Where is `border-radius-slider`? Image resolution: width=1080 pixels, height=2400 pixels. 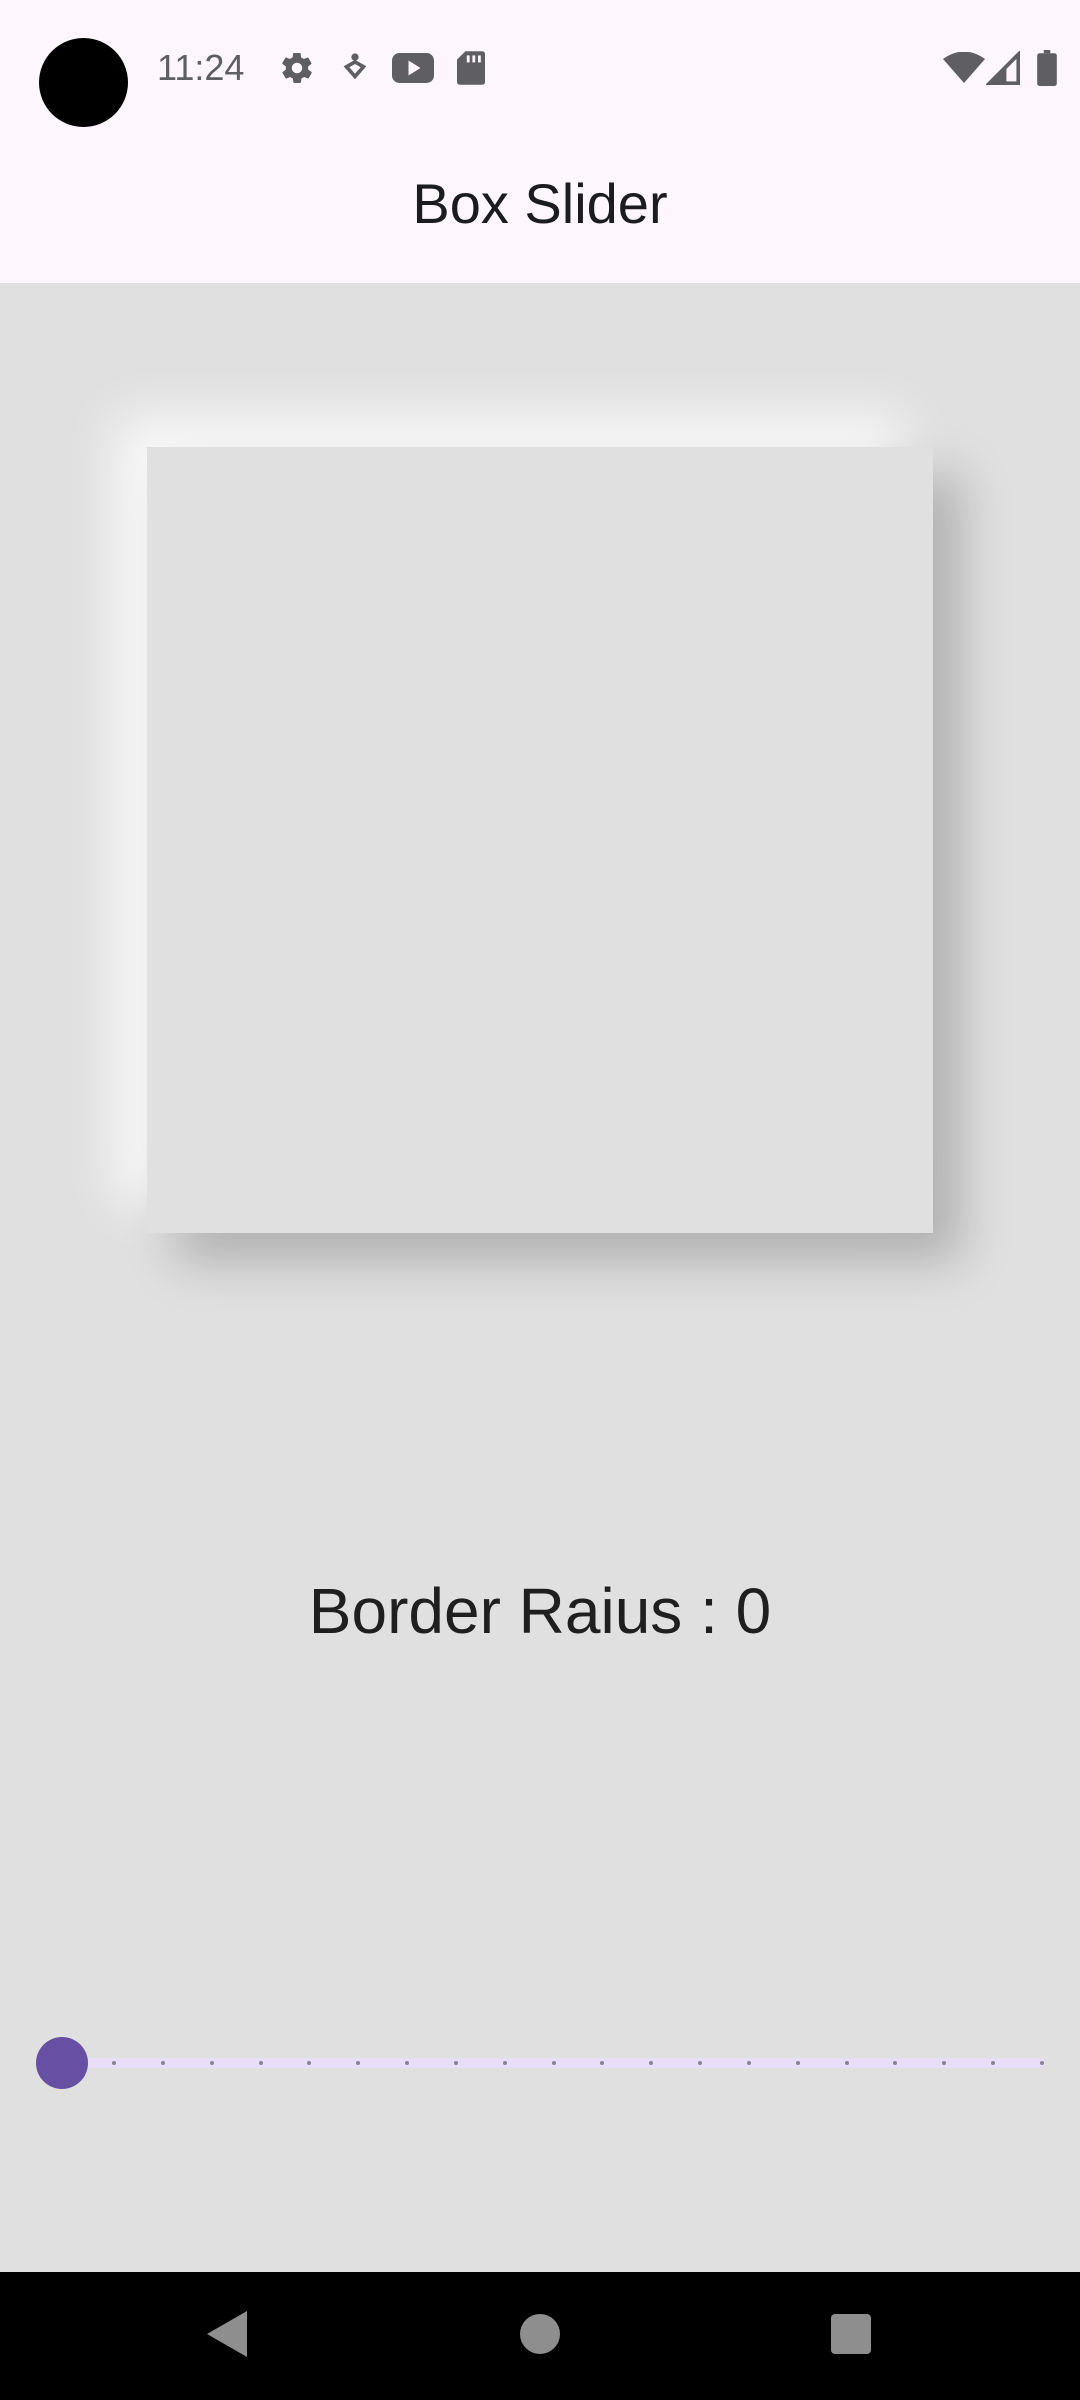
border-radius-slider is located at coordinates (540, 2063).